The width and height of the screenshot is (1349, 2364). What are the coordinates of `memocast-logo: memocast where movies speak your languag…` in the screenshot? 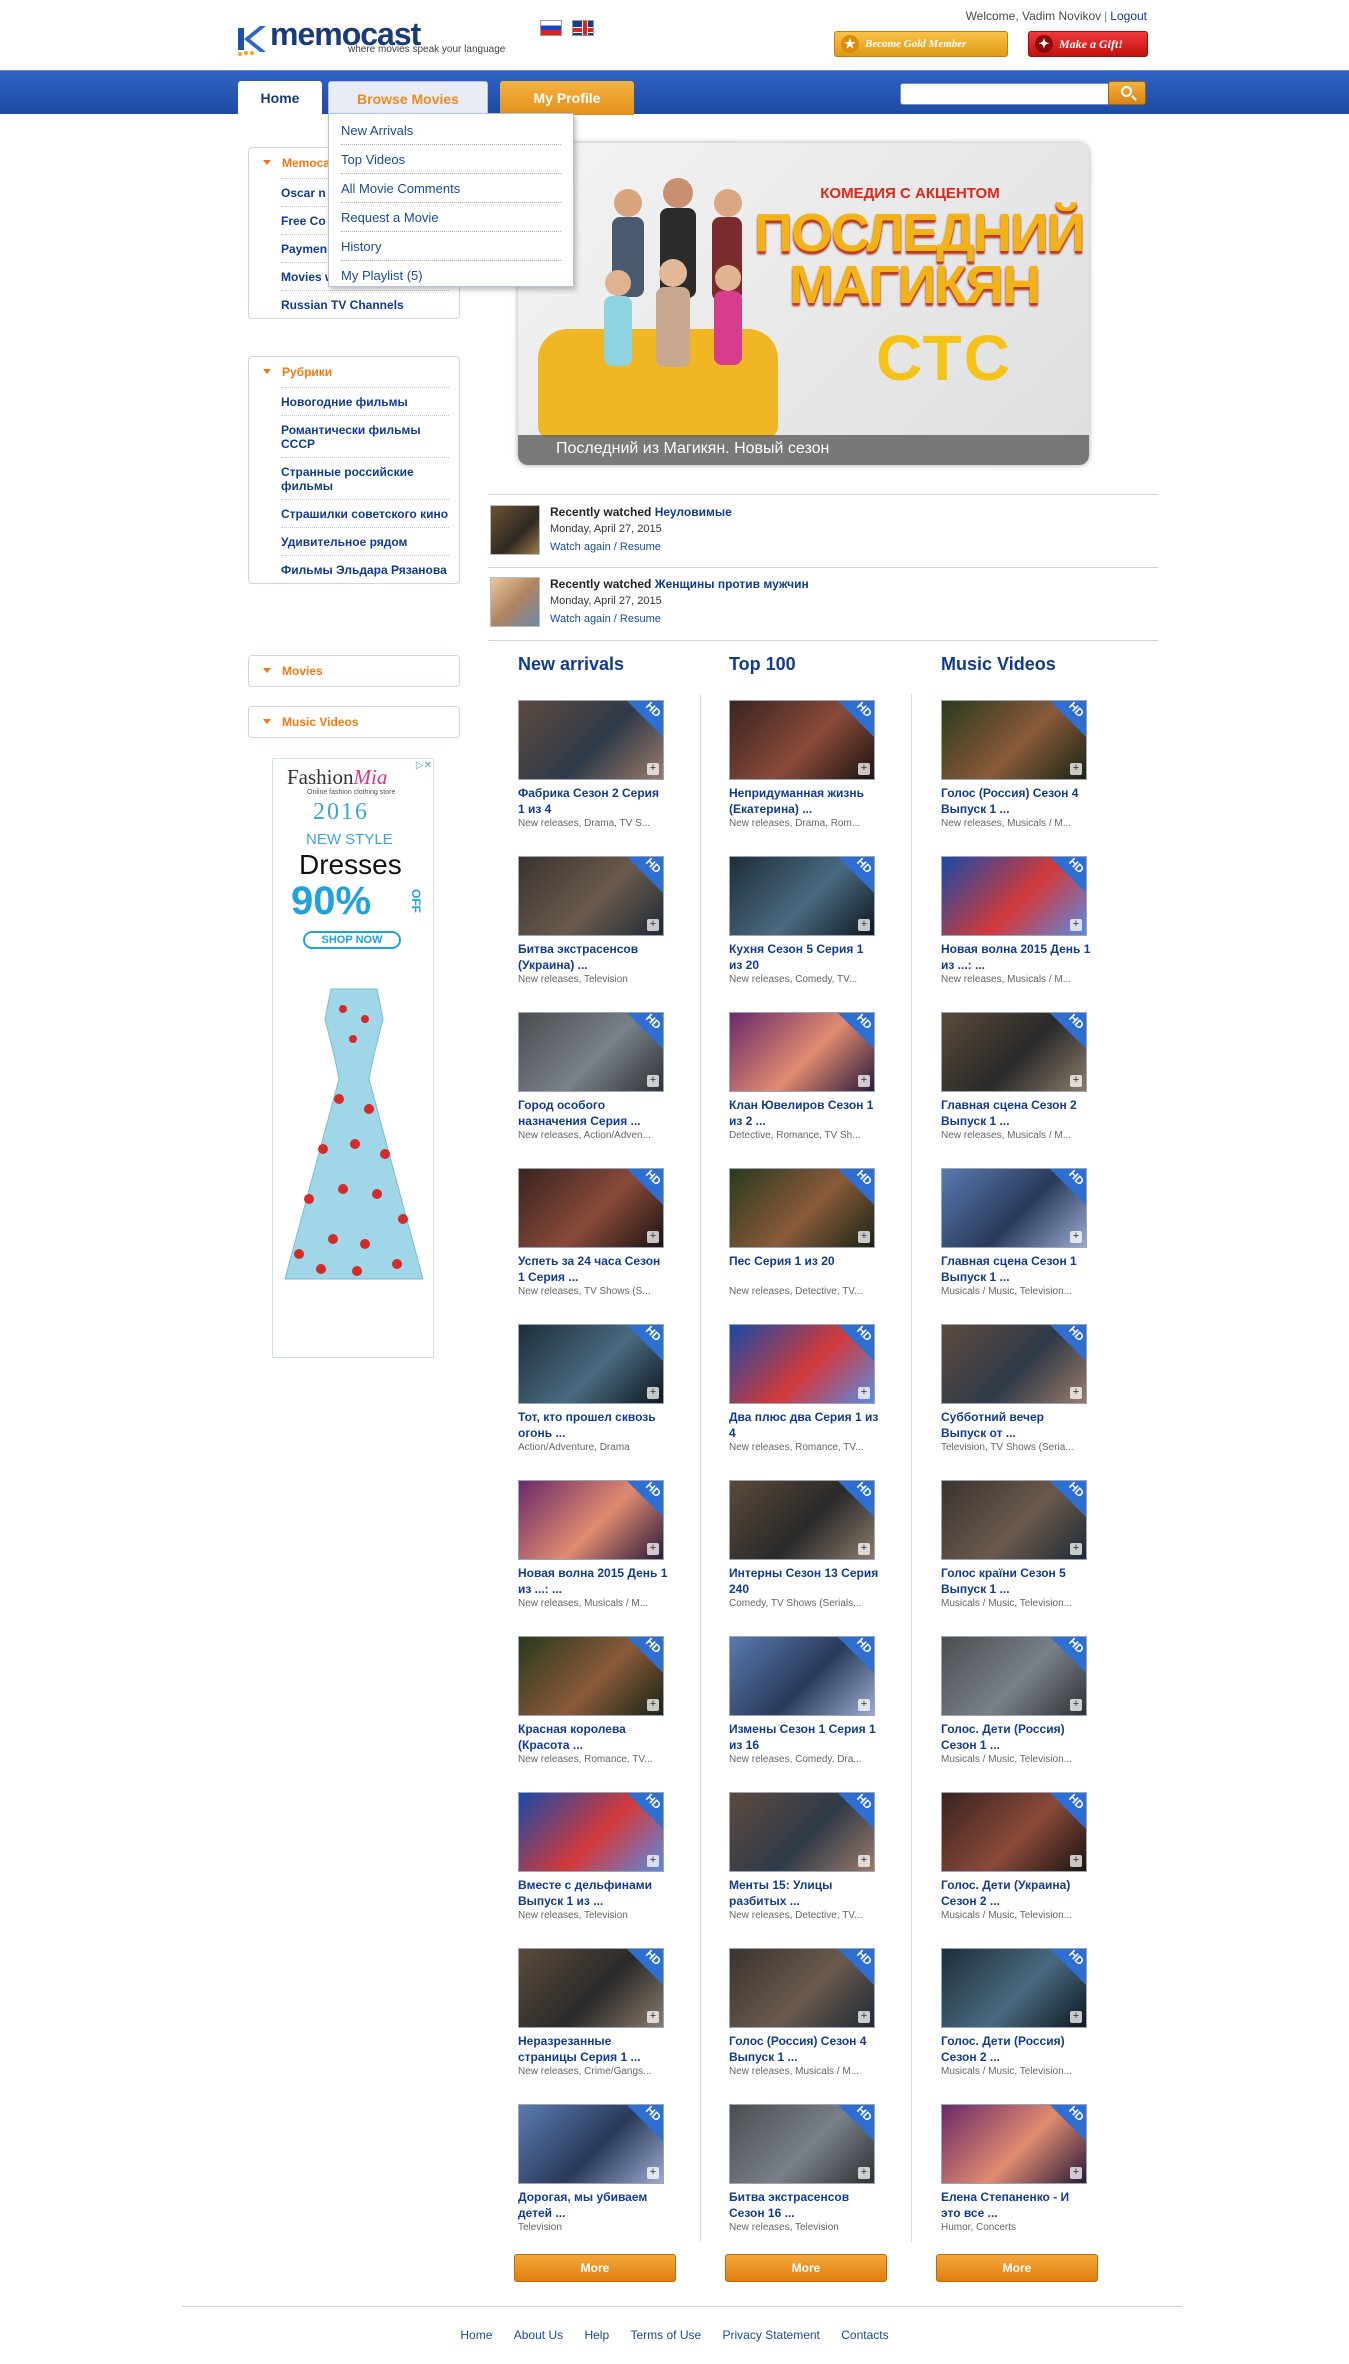 It's located at (376, 38).